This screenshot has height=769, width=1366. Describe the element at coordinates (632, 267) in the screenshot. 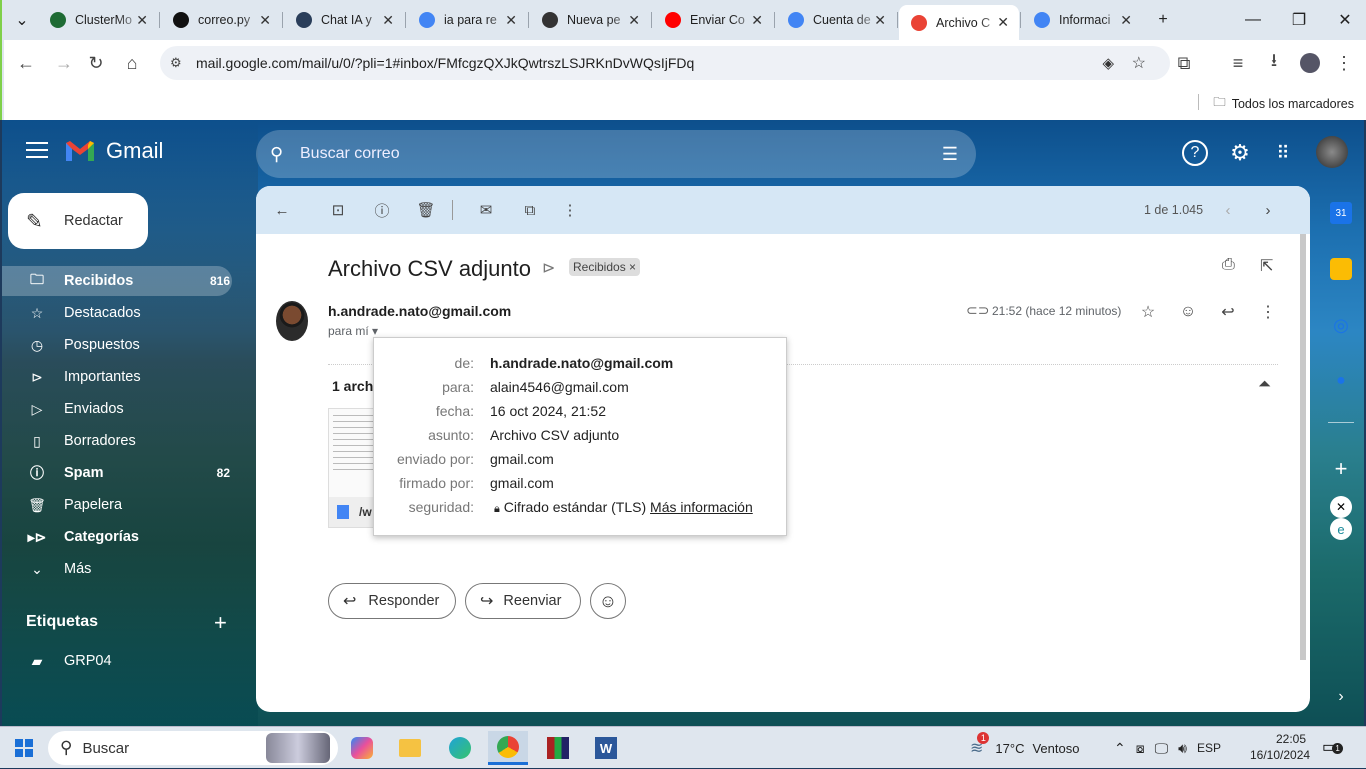

I see `remove-label-icon: ×` at that location.